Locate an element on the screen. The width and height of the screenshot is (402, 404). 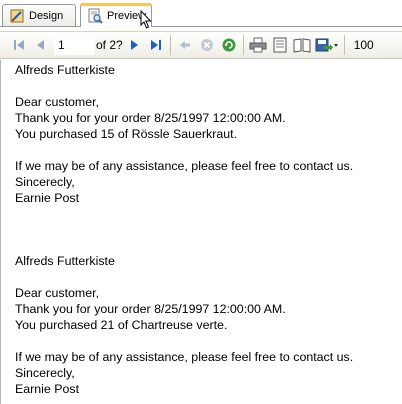
print-button is located at coordinates (258, 45).